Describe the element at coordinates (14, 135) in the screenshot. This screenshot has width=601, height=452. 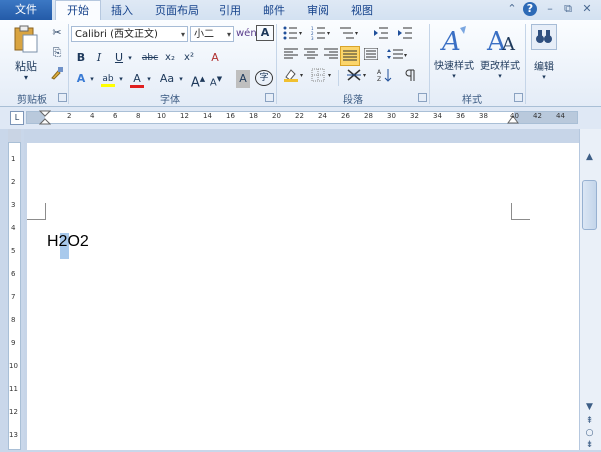
I see `vertical-ruler-margin` at that location.